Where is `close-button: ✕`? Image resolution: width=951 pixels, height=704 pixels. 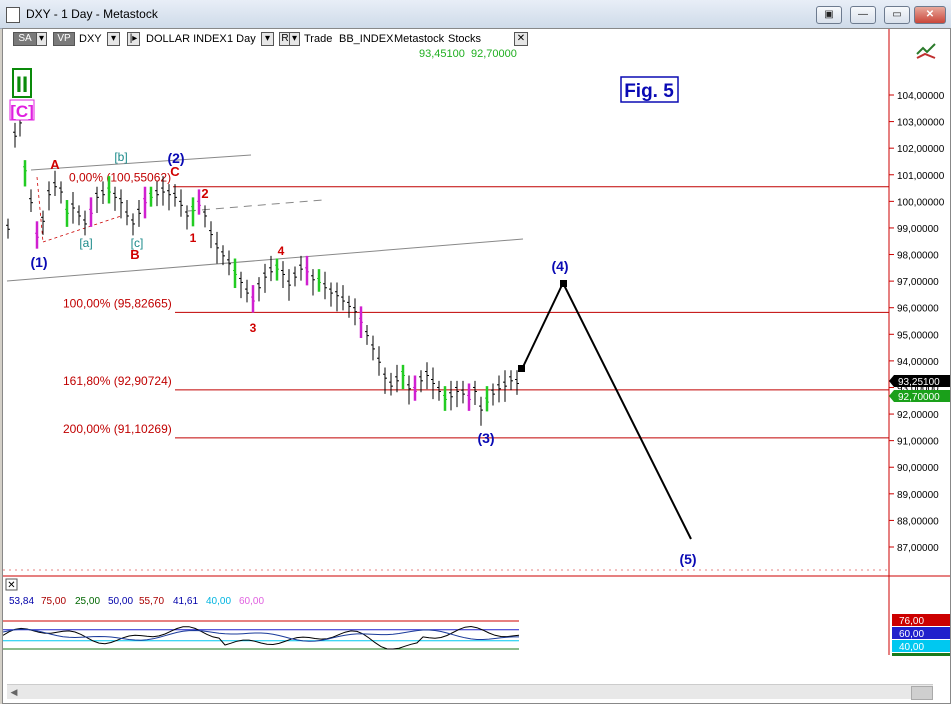
close-button: ✕ is located at coordinates (930, 15).